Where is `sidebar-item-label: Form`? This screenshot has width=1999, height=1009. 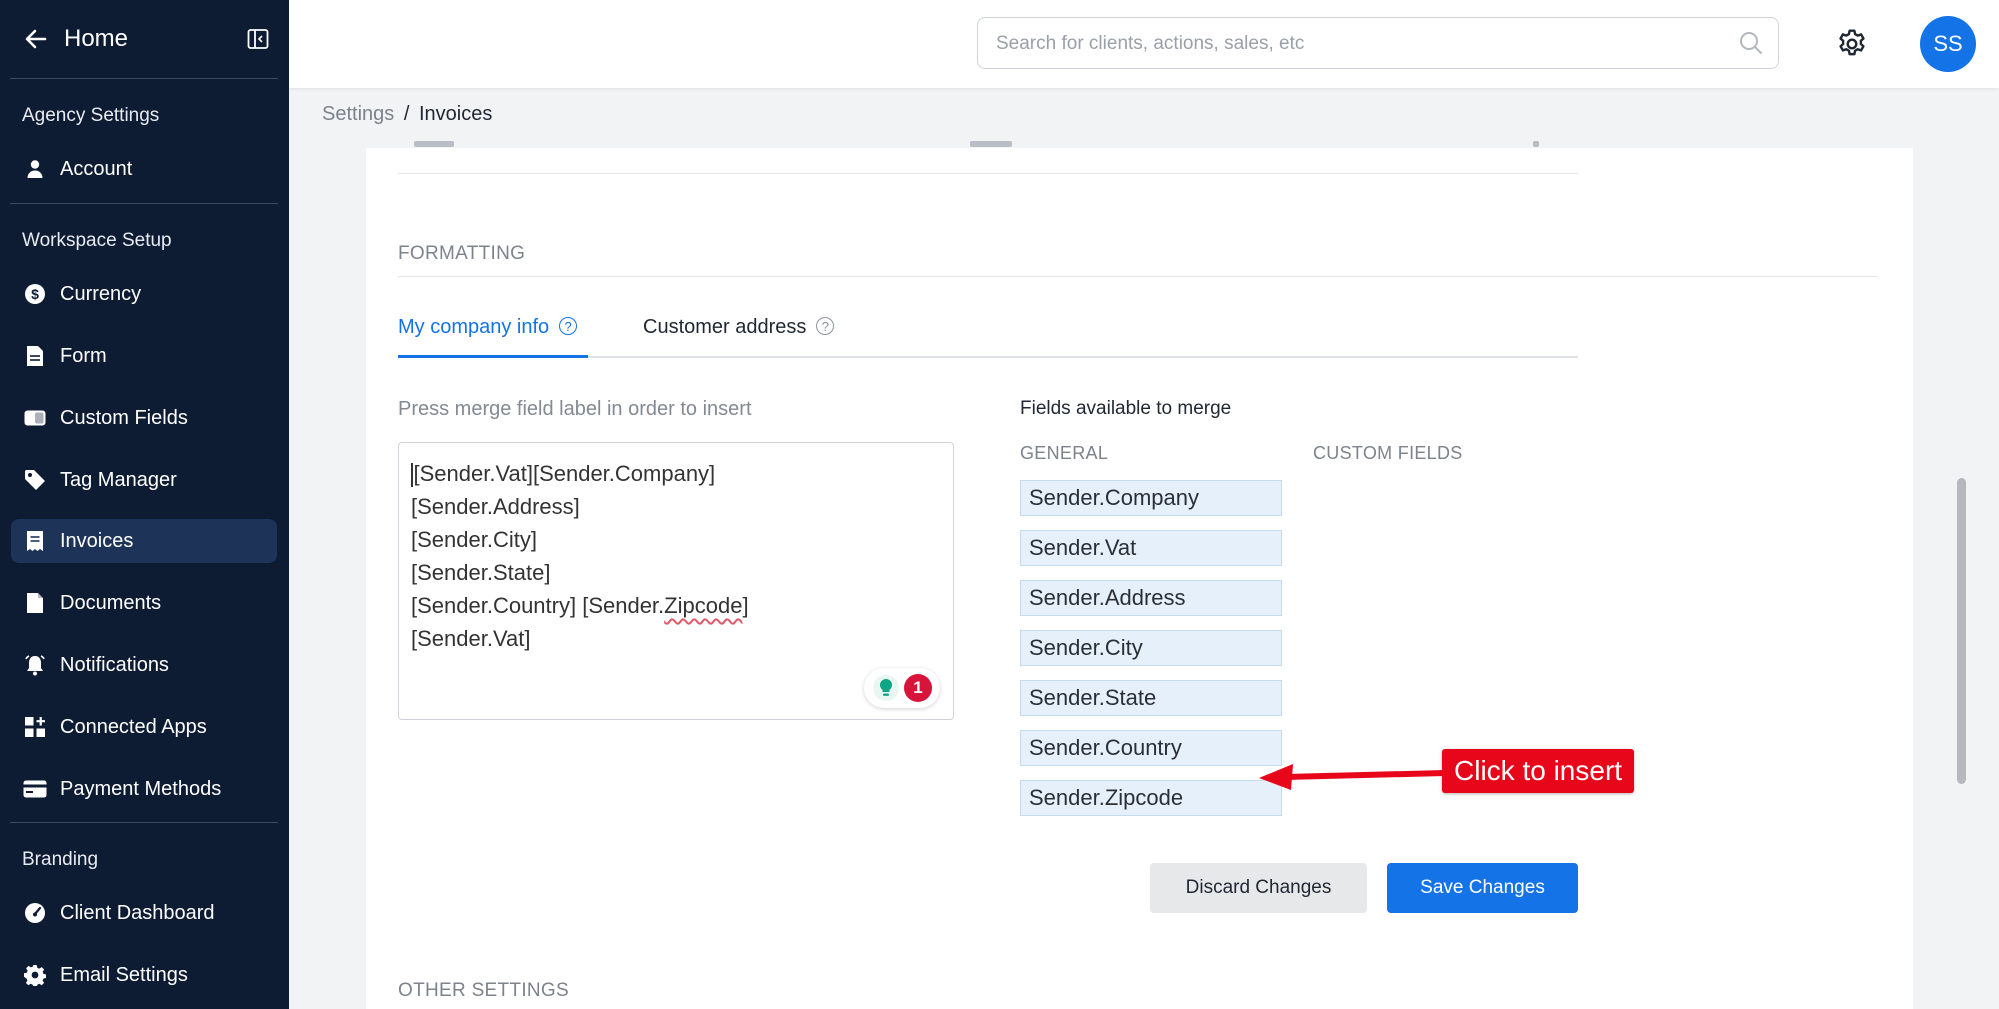
sidebar-item-label: Form is located at coordinates (83, 355).